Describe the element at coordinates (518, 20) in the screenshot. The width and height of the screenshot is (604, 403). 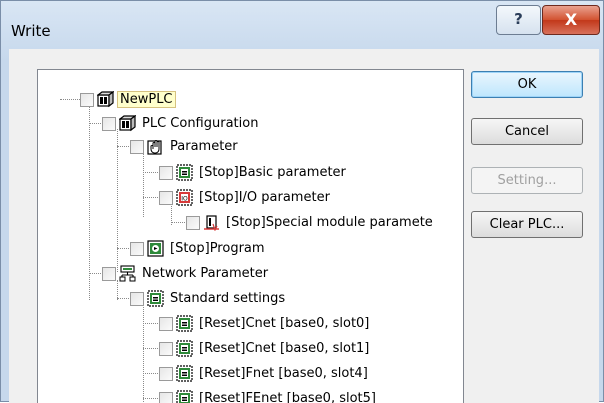
I see `help-button: ?` at that location.